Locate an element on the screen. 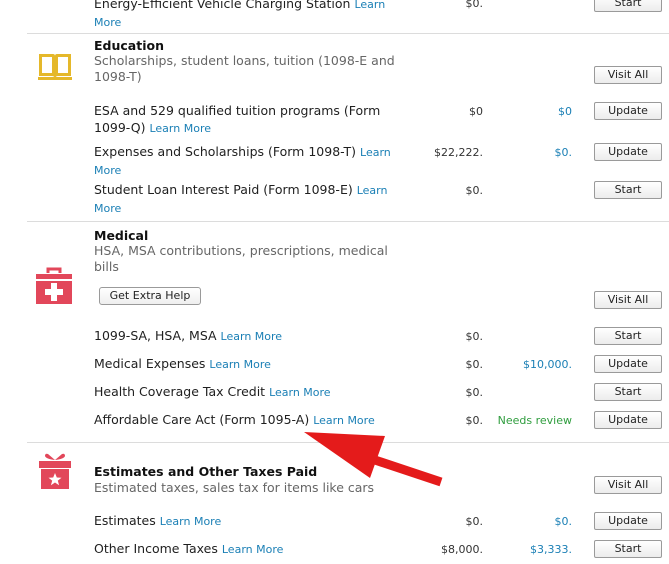 Image resolution: width=669 pixels, height=564 pixels. section-title-education: Education is located at coordinates (129, 45).